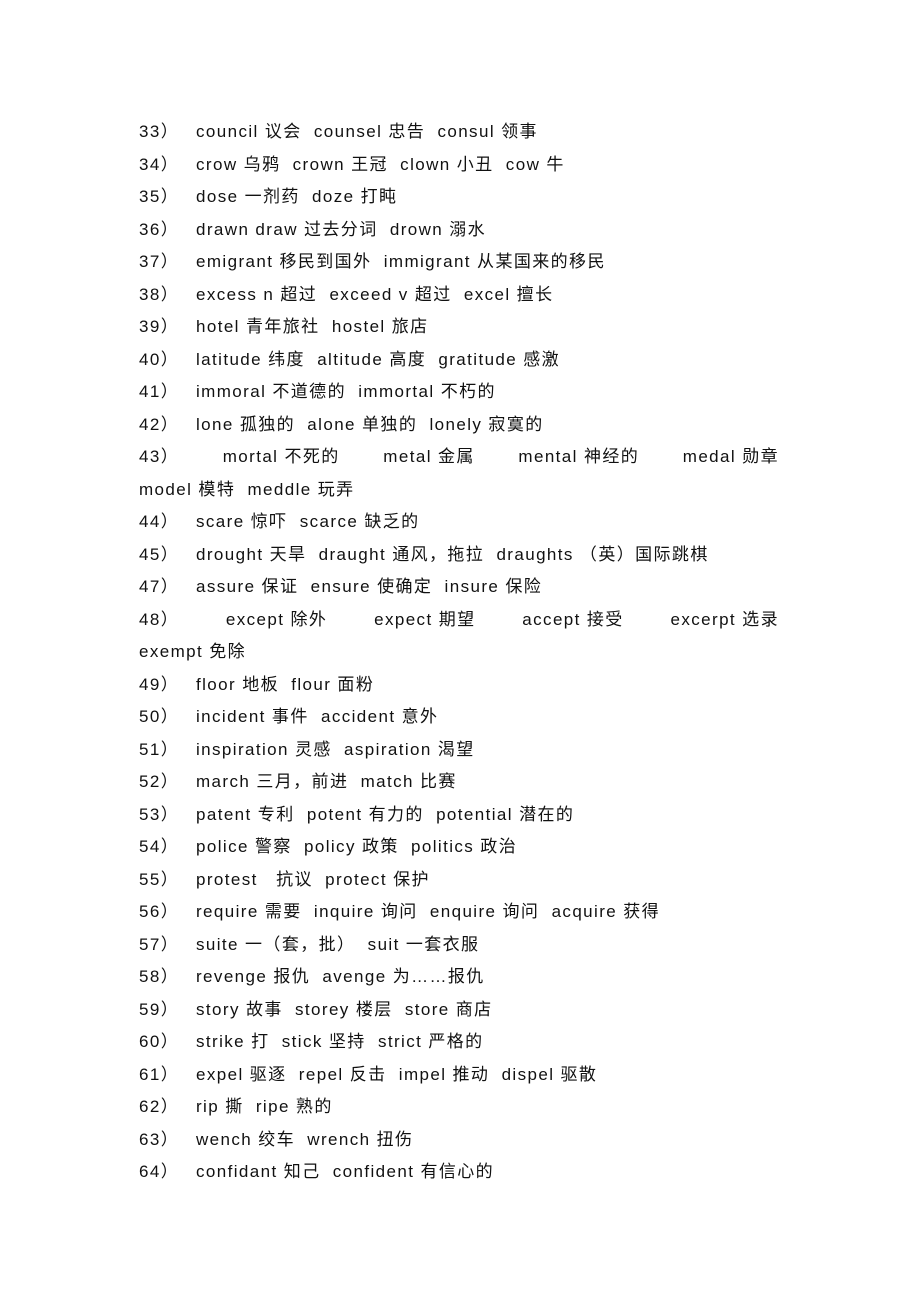 The image size is (920, 1302). Describe the element at coordinates (459, 880) in the screenshot. I see `list-item: 55） protest 抗议 protect 保护` at that location.